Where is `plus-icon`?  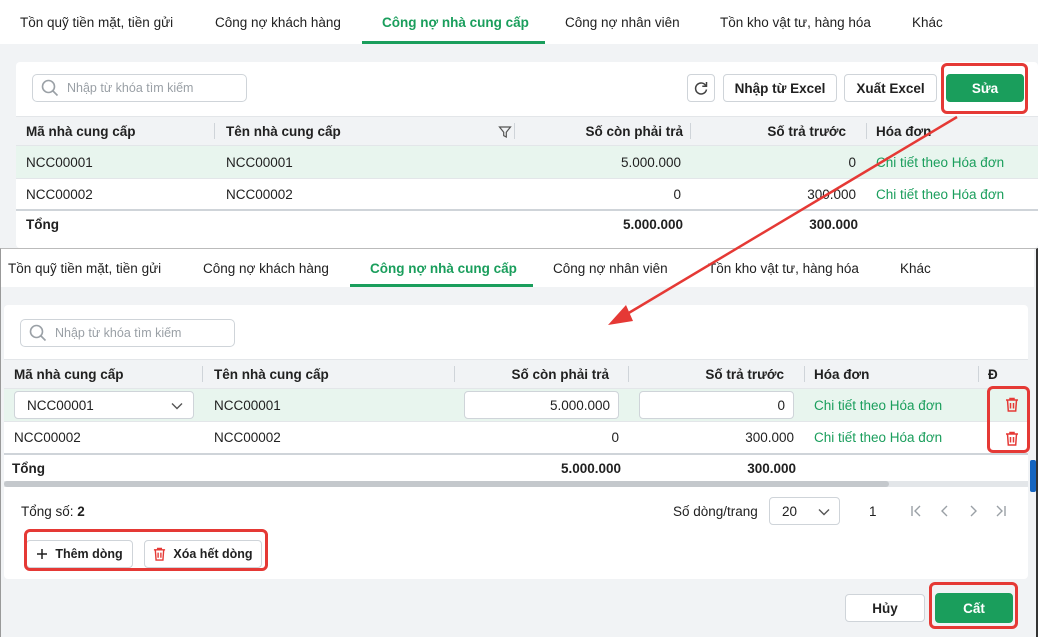 plus-icon is located at coordinates (42, 554).